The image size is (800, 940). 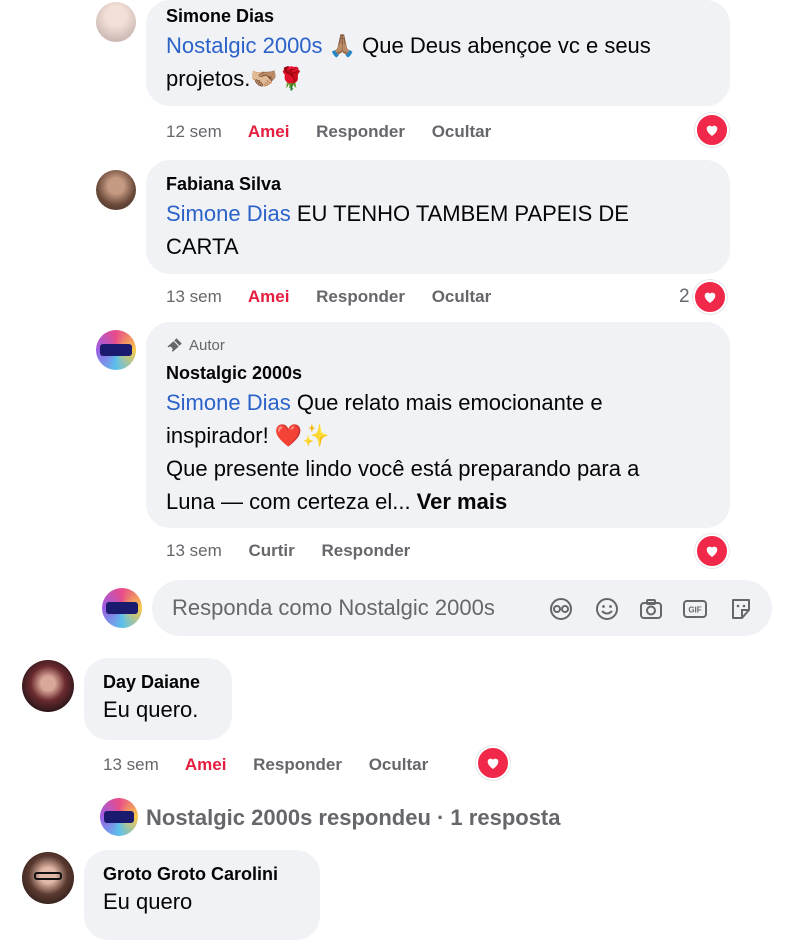 What do you see at coordinates (202, 246) in the screenshot?
I see `comment-text-line2: CARTA` at bounding box center [202, 246].